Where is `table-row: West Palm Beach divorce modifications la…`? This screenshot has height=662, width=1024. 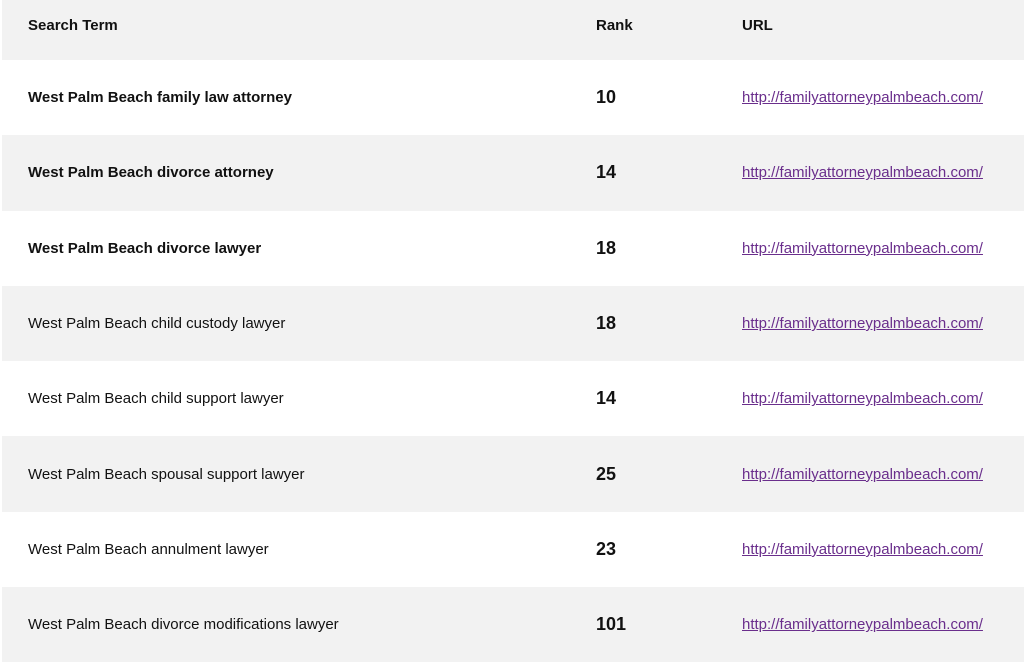 table-row: West Palm Beach divorce modifications la… is located at coordinates (513, 624).